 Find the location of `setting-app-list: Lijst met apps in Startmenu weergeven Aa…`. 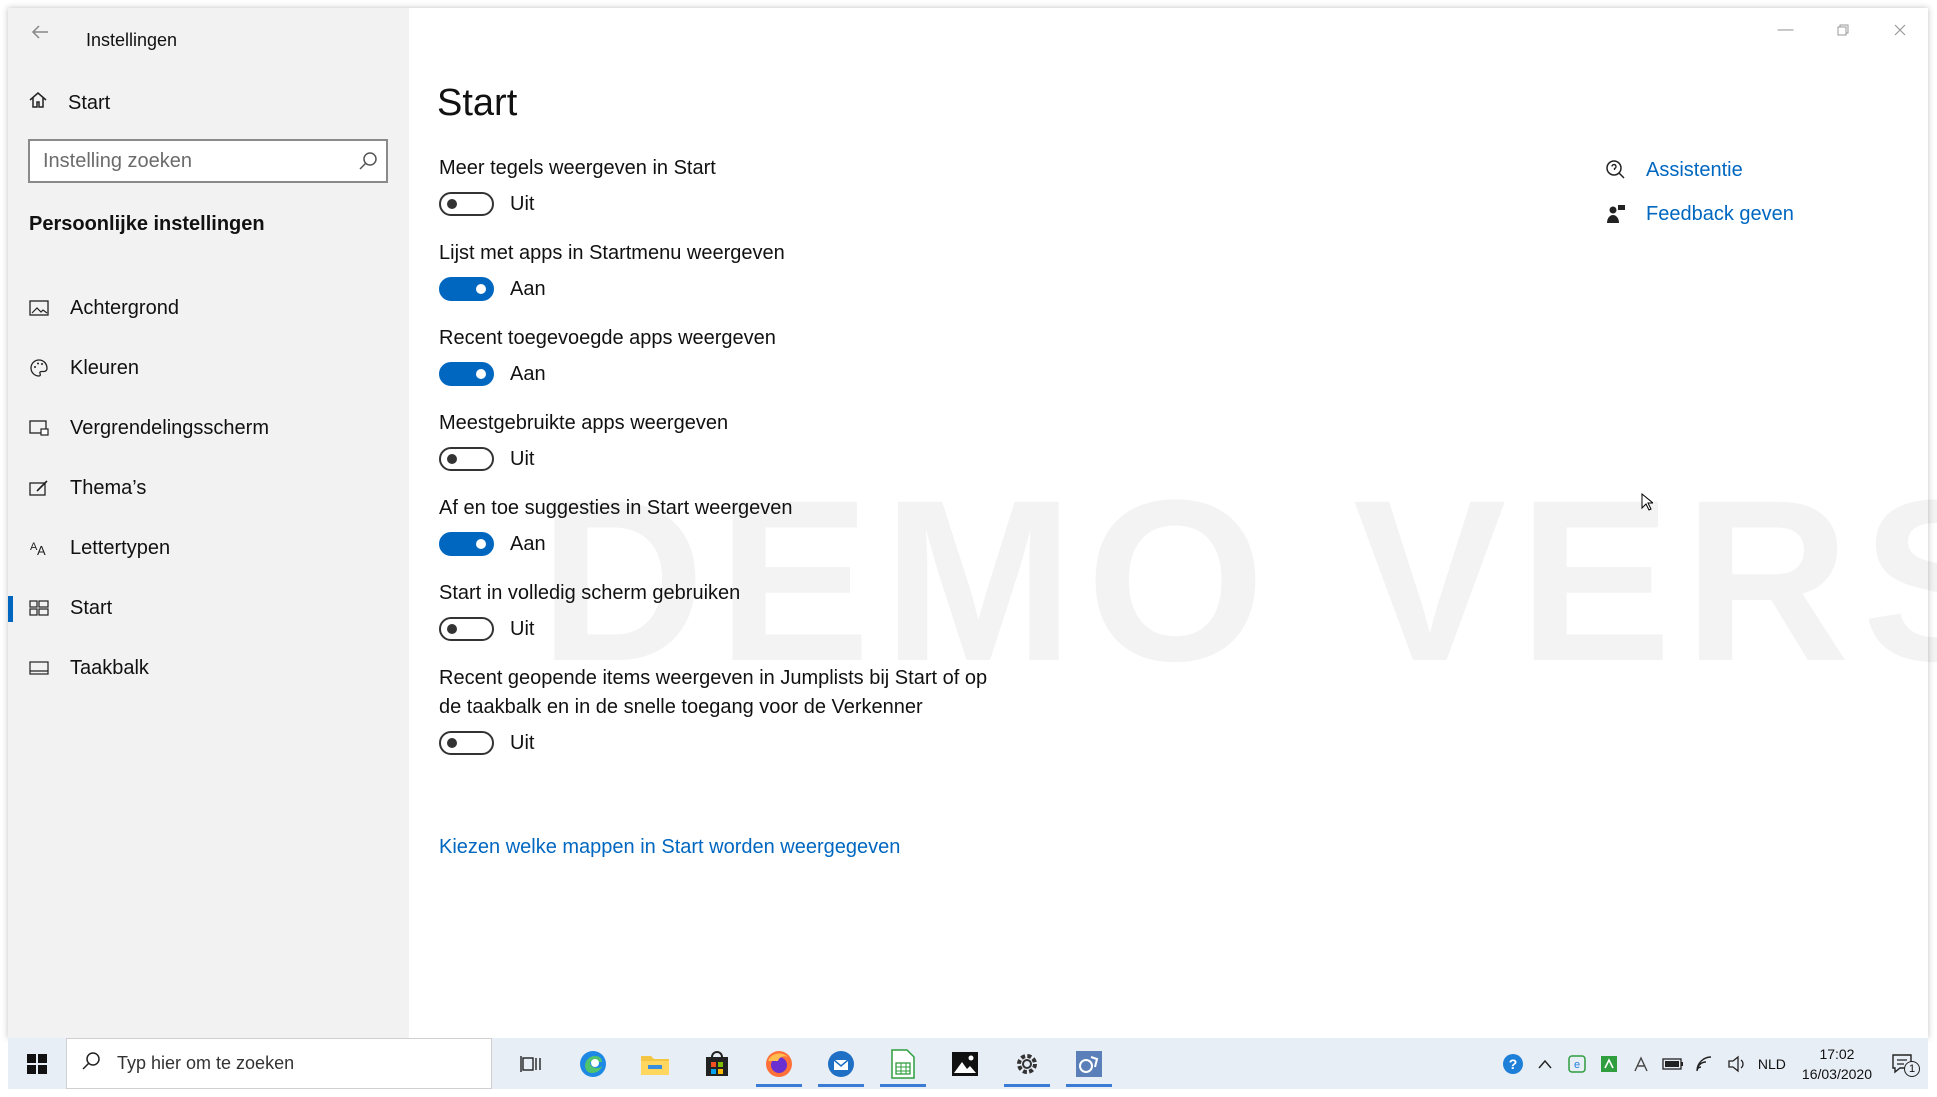

setting-app-list: Lijst met apps in Startmenu weergeven Aa… is located at coordinates (719, 271).